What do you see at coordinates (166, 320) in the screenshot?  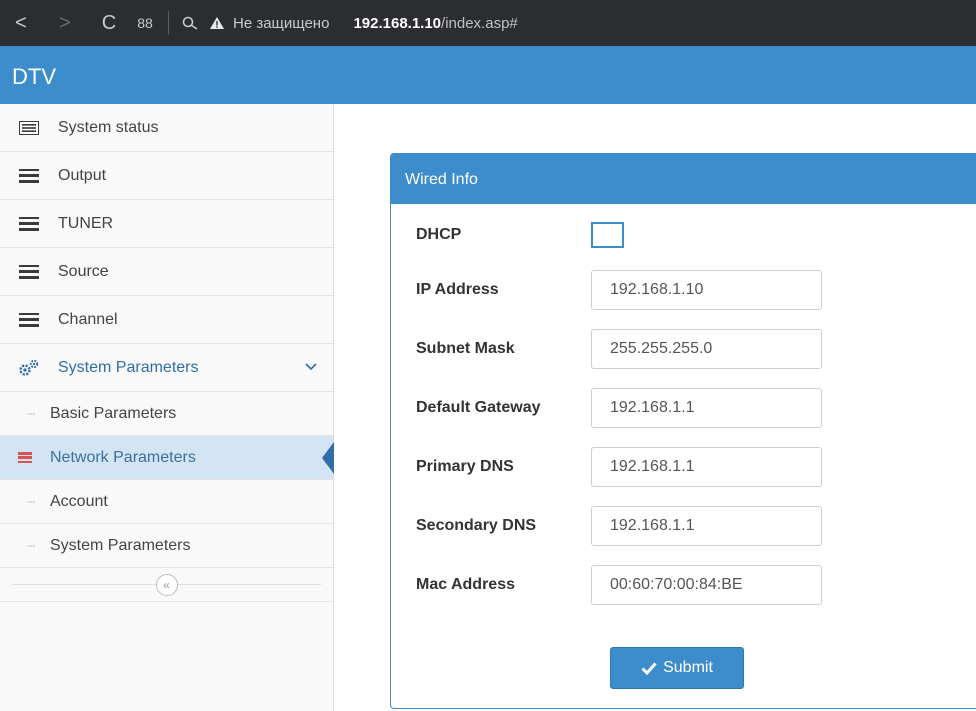 I see `sidebar-item-channel: Channel` at bounding box center [166, 320].